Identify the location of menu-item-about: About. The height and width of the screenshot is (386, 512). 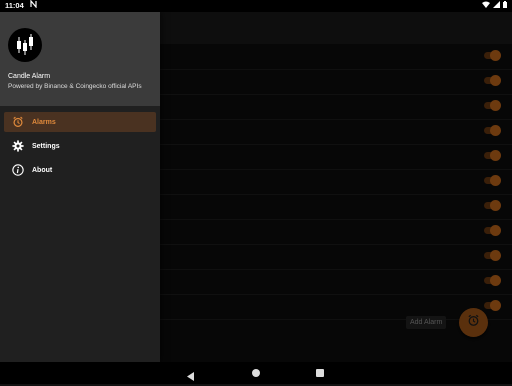
(80, 170).